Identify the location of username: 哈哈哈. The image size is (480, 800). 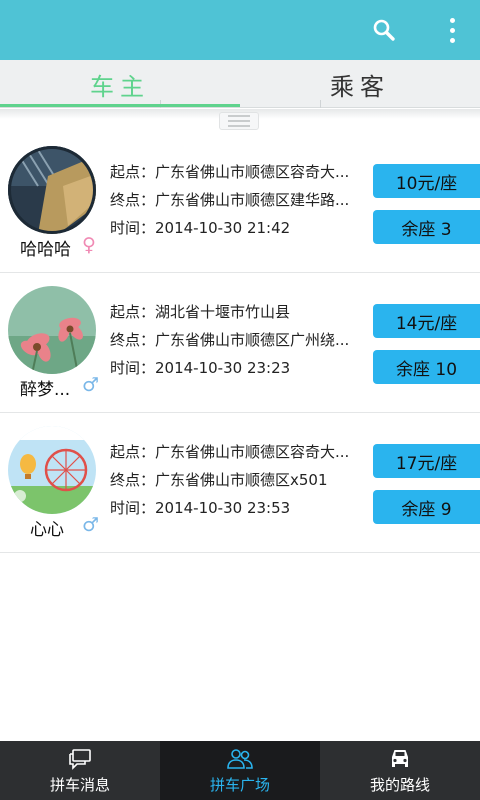
(45, 250).